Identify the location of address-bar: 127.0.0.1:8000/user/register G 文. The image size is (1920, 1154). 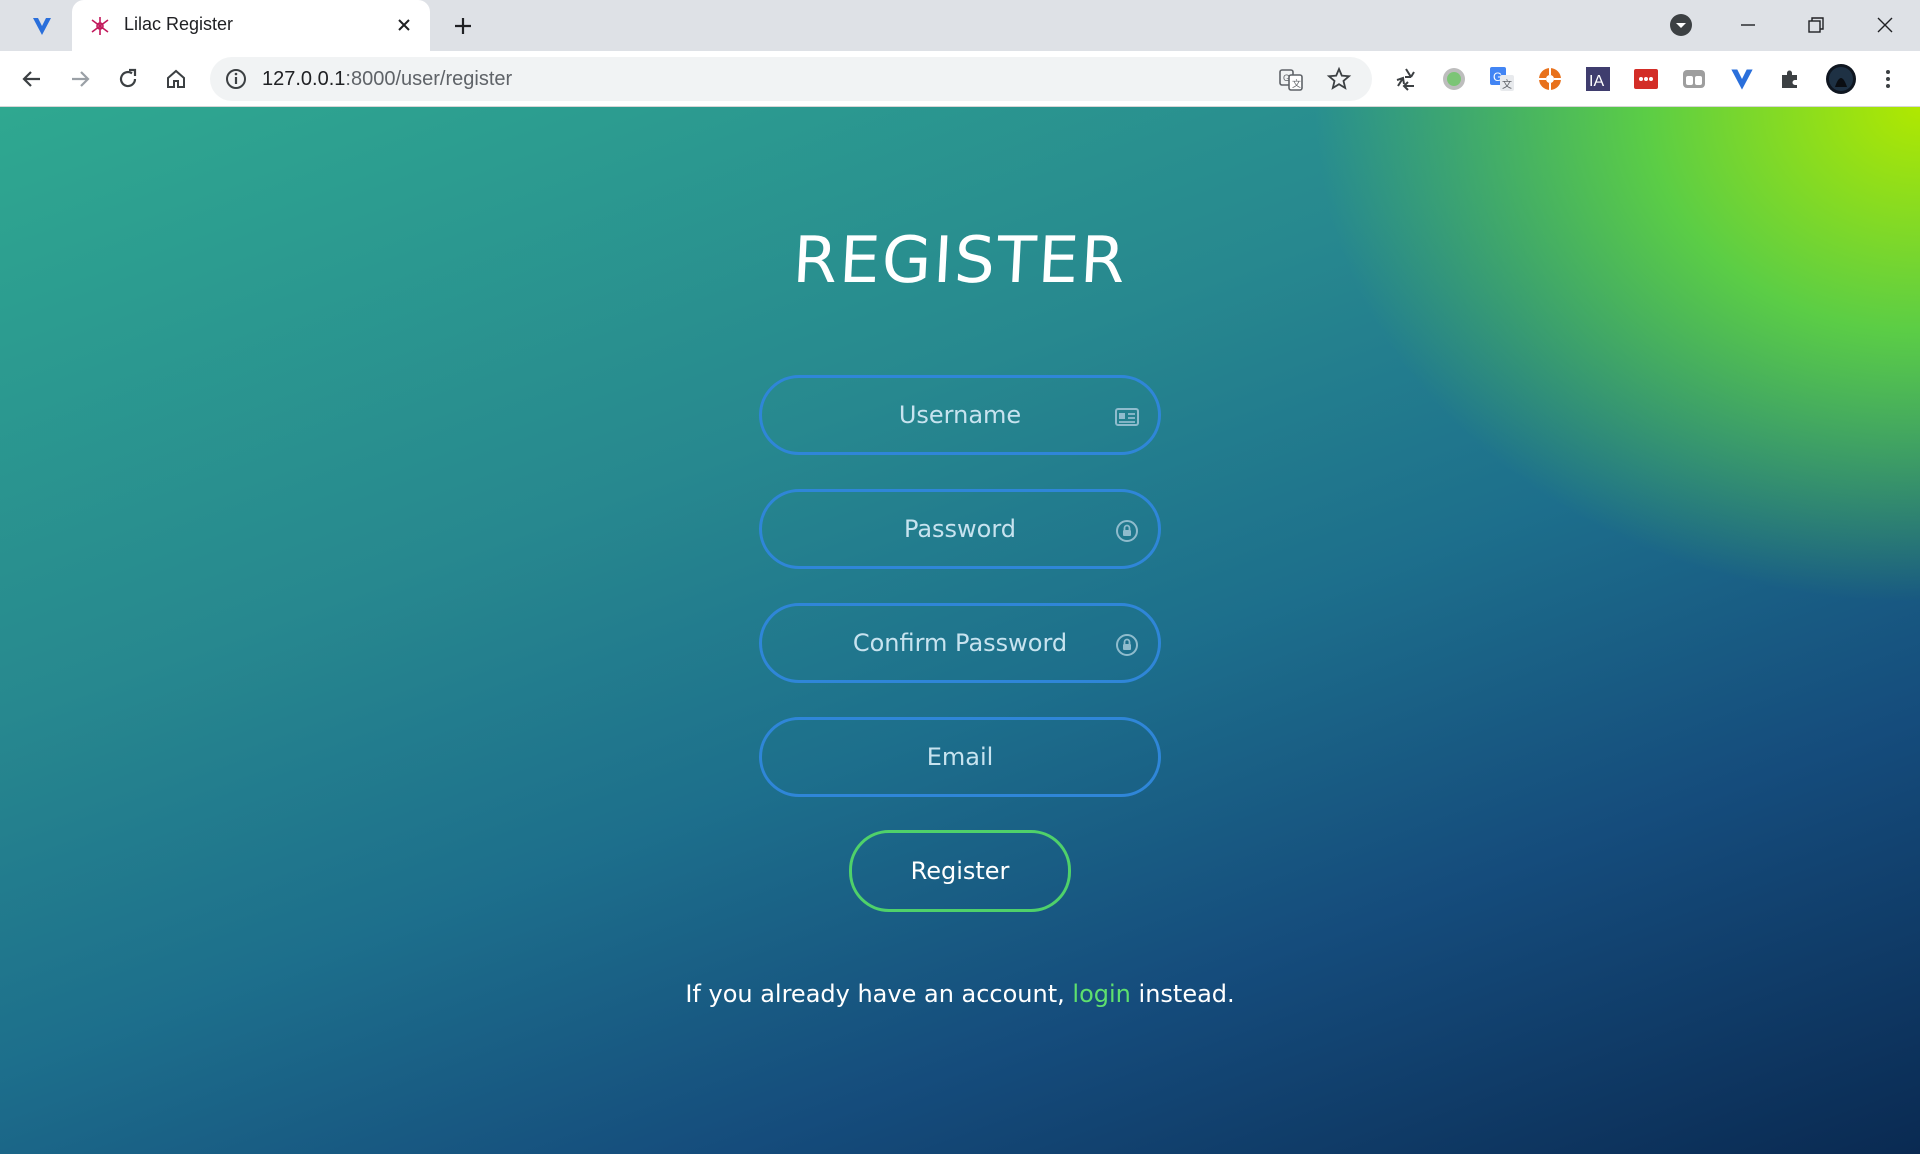
(791, 79).